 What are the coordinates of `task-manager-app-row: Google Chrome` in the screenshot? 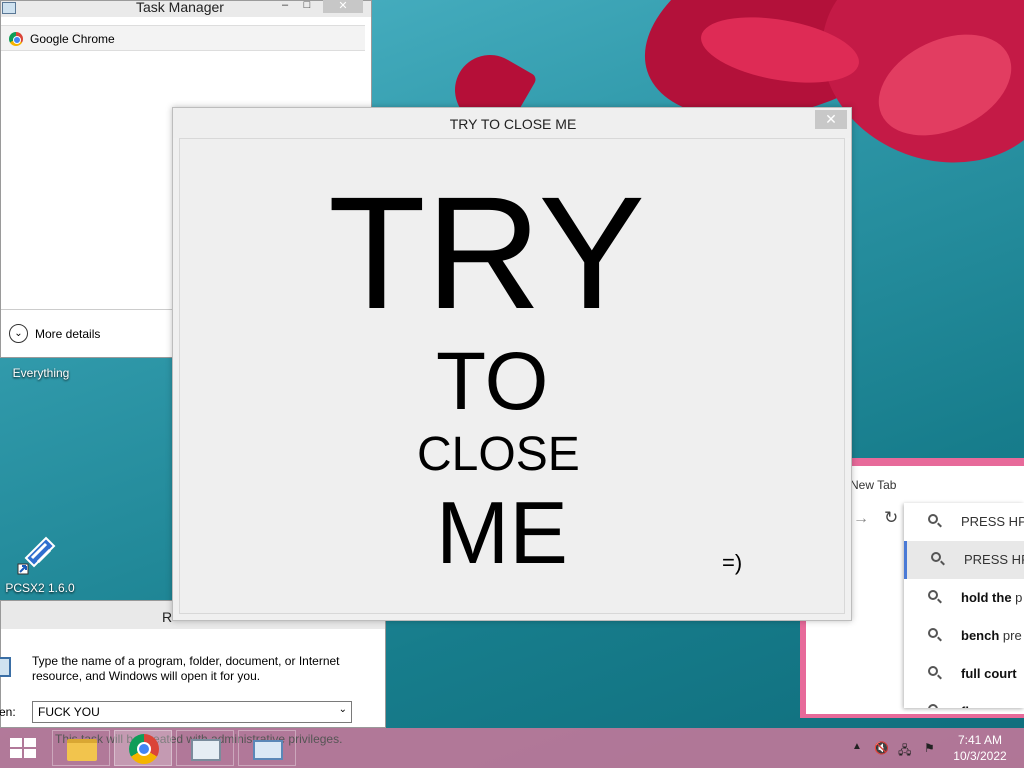 It's located at (183, 38).